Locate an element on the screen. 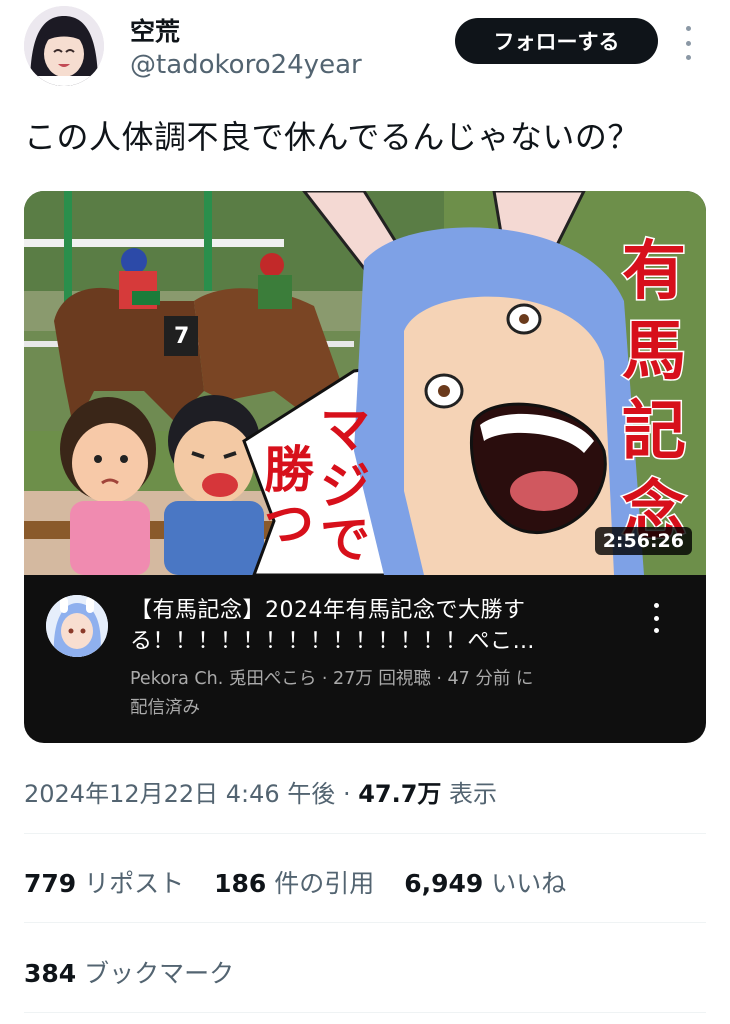 This screenshot has width=730, height=1024. thumbnail-text-char: 馬 is located at coordinates (654, 352).